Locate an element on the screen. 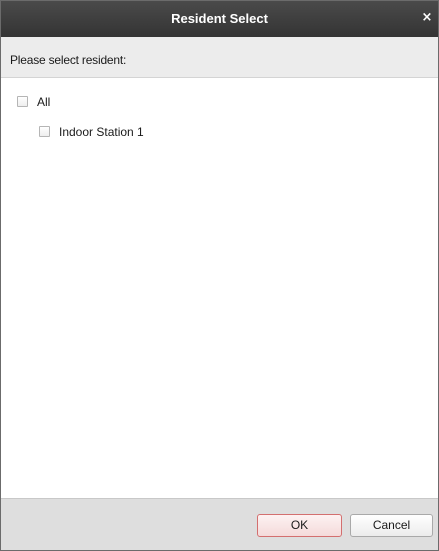 The width and height of the screenshot is (439, 551). tree-item-label: Indoor Station 1 is located at coordinates (101, 132).